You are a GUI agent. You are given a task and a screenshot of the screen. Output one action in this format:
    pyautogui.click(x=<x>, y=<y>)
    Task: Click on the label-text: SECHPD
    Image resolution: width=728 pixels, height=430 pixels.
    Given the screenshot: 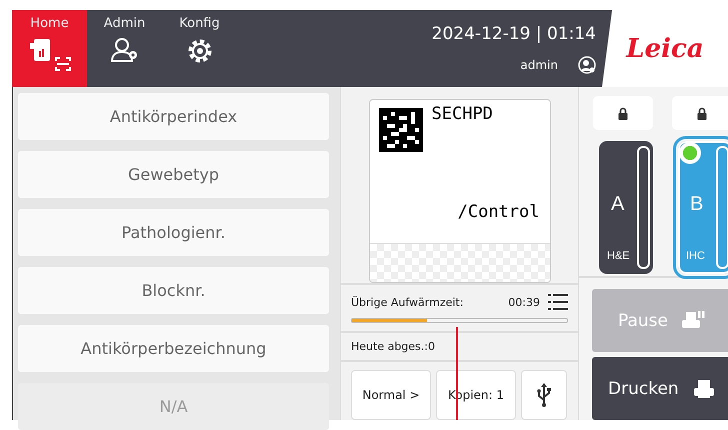 What is the action you would take?
    pyautogui.click(x=462, y=114)
    